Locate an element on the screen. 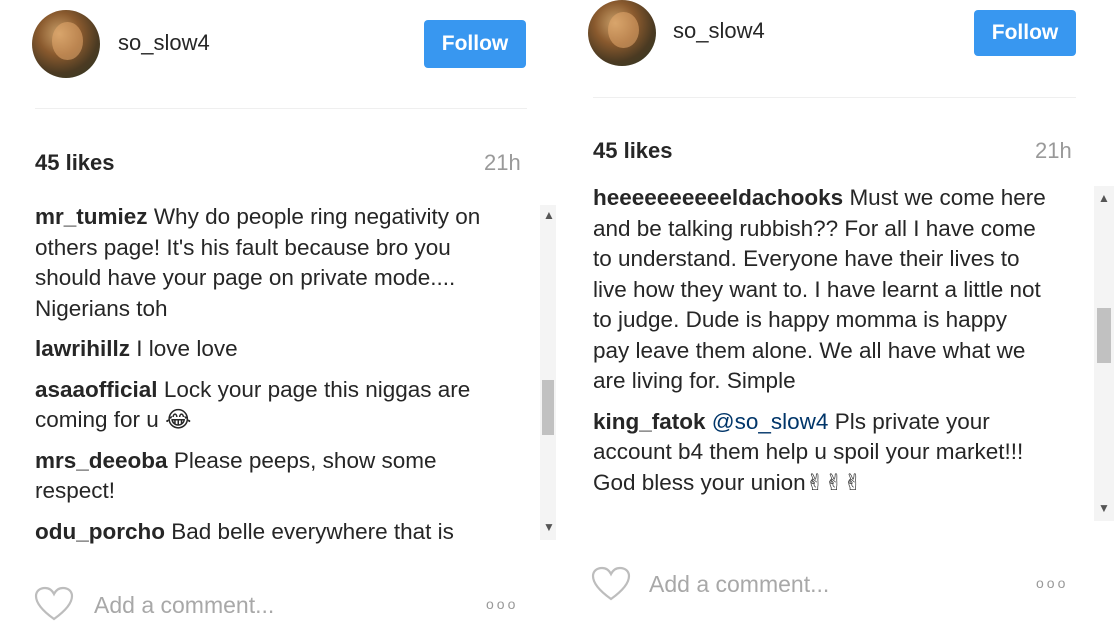 This screenshot has height=630, width=1120. comment-username: king_fatok is located at coordinates (649, 421).